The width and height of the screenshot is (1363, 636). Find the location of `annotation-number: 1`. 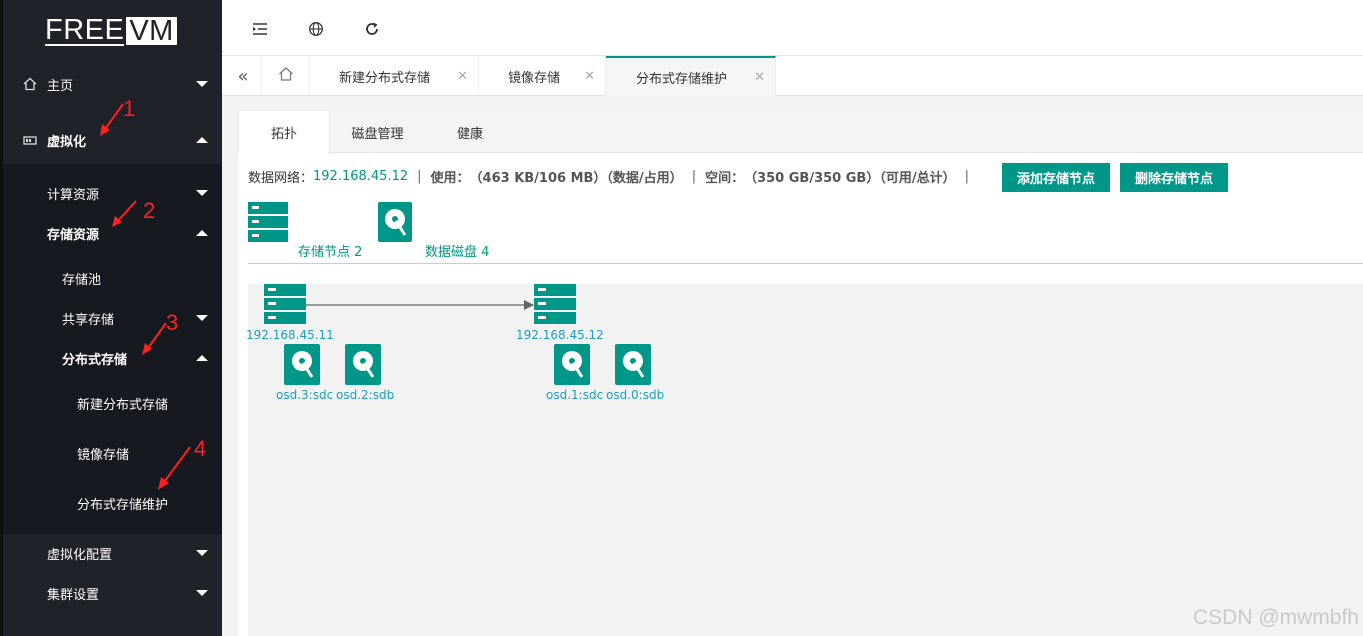

annotation-number: 1 is located at coordinates (129, 108).